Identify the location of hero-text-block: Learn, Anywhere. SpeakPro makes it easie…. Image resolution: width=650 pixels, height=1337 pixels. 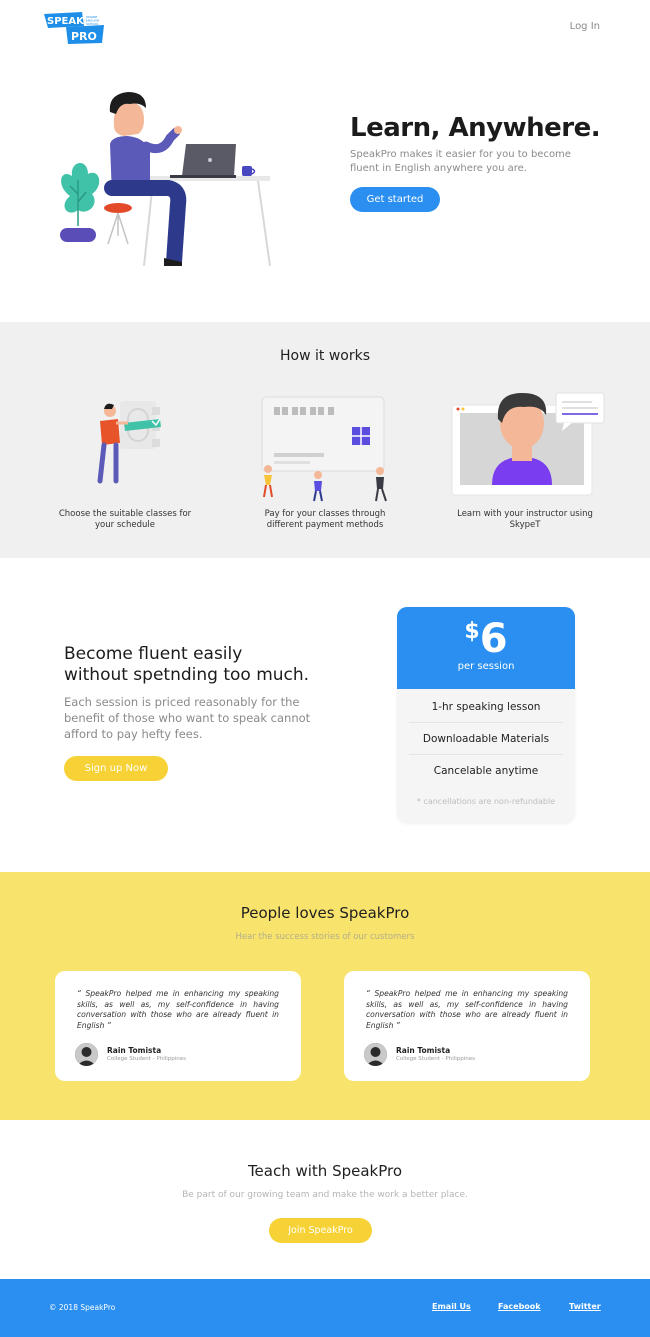
(490, 163).